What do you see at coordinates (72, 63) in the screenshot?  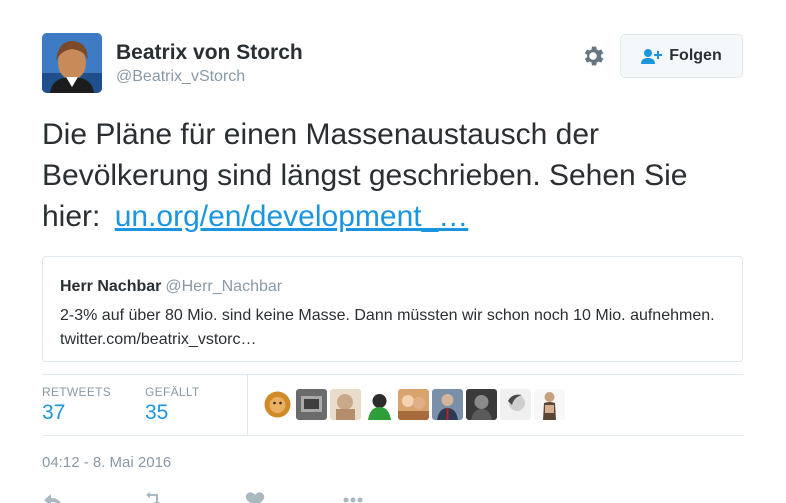 I see `author-avatar` at bounding box center [72, 63].